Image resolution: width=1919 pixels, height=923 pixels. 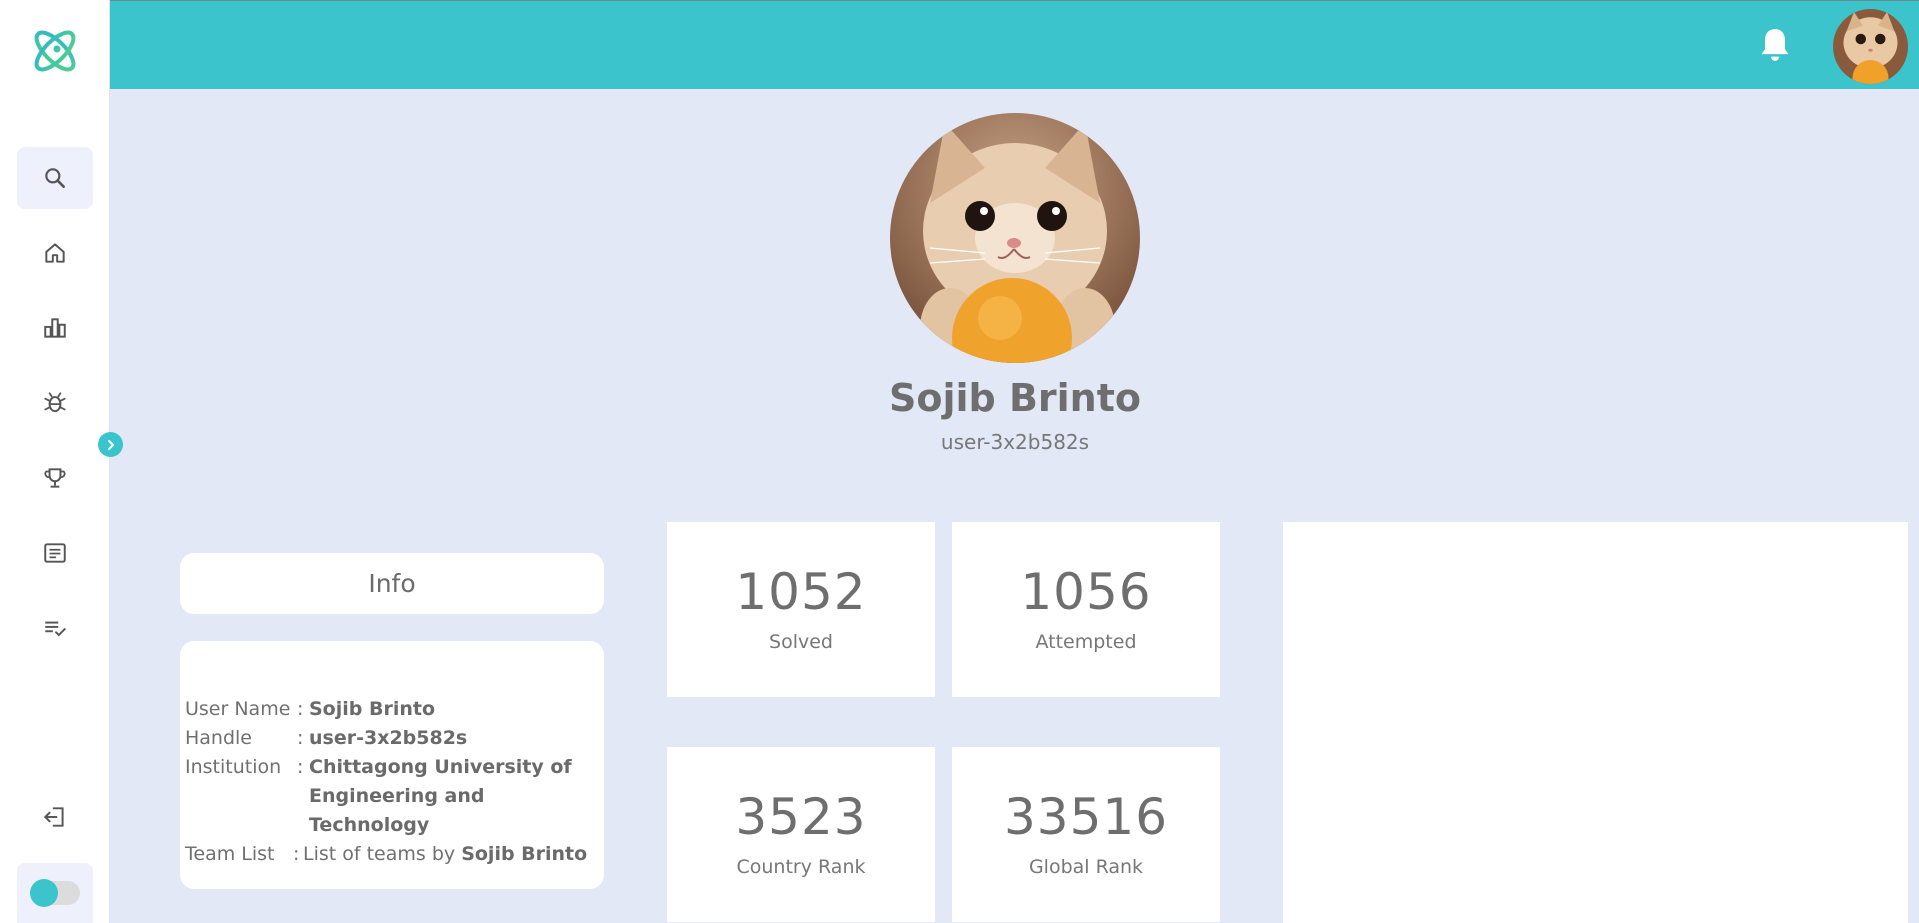 What do you see at coordinates (1015, 442) in the screenshot?
I see `profile-handle: user-3x2b582s` at bounding box center [1015, 442].